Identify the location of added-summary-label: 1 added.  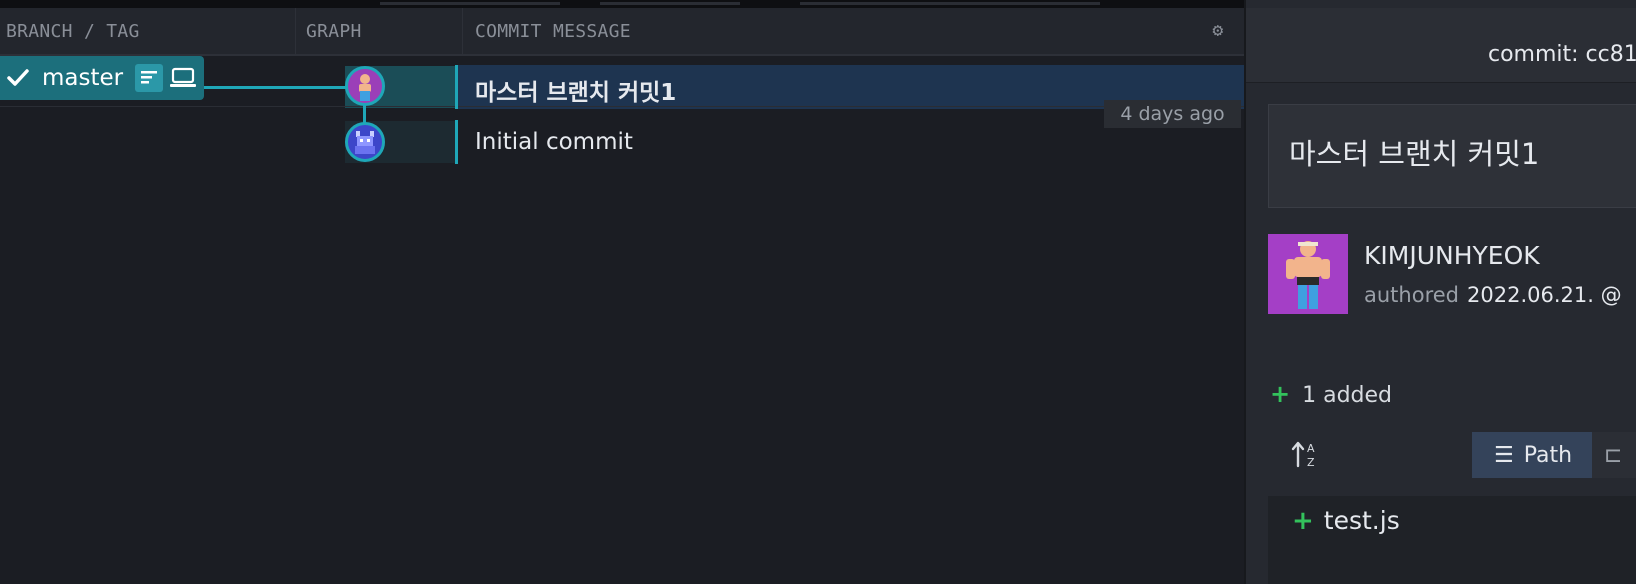
(1347, 395).